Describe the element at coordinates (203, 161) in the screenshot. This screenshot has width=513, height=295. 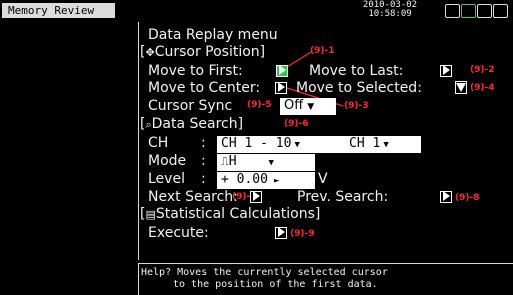
I see `mode-colon: :` at that location.